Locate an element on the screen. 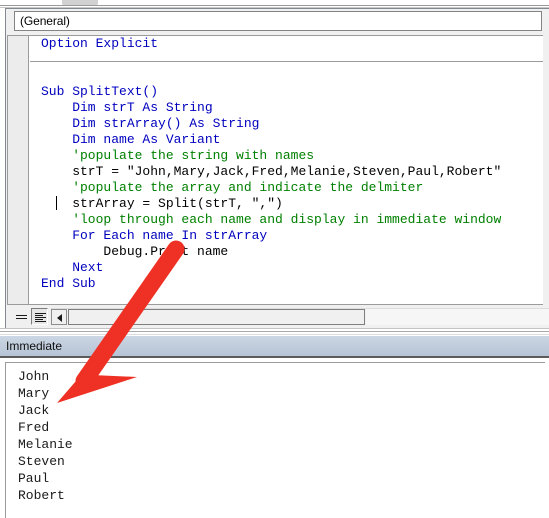  code-token: Dim strT As String is located at coordinates (127, 107).